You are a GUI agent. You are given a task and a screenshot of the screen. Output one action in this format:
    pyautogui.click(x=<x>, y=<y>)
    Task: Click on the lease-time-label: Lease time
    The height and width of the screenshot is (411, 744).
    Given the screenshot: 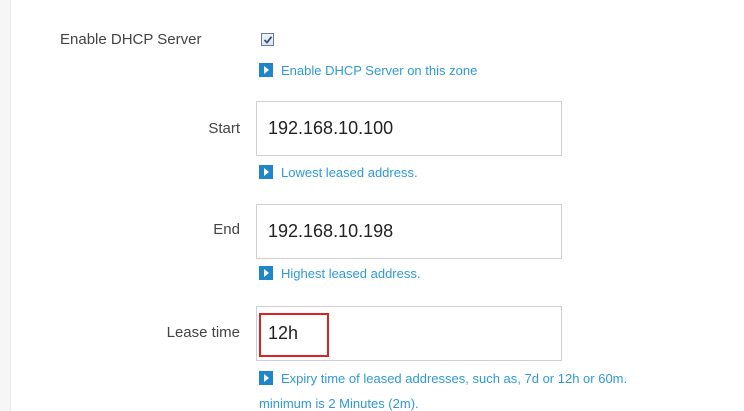 What is the action you would take?
    pyautogui.click(x=203, y=332)
    